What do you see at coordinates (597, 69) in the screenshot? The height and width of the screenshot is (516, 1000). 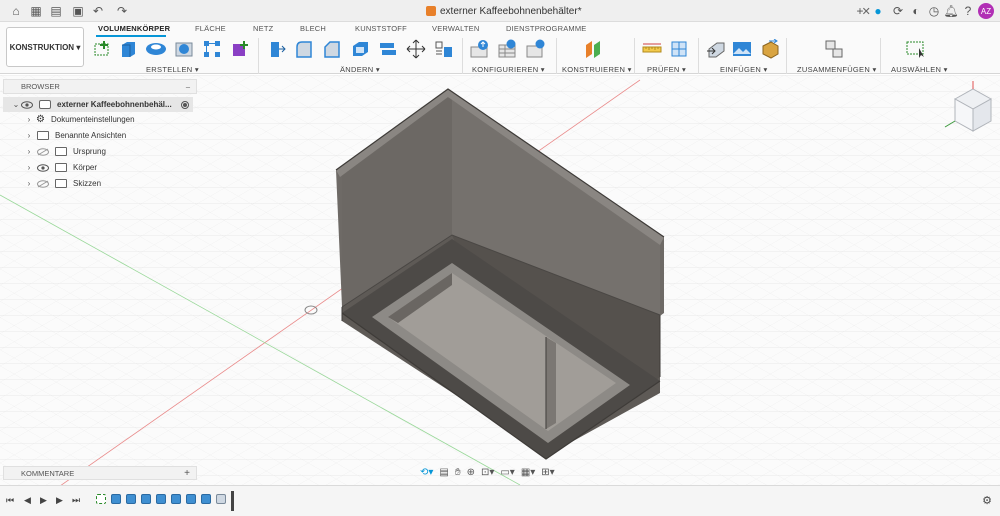 I see `group-konstruieren: KONSTRUIEREN ▾` at bounding box center [597, 69].